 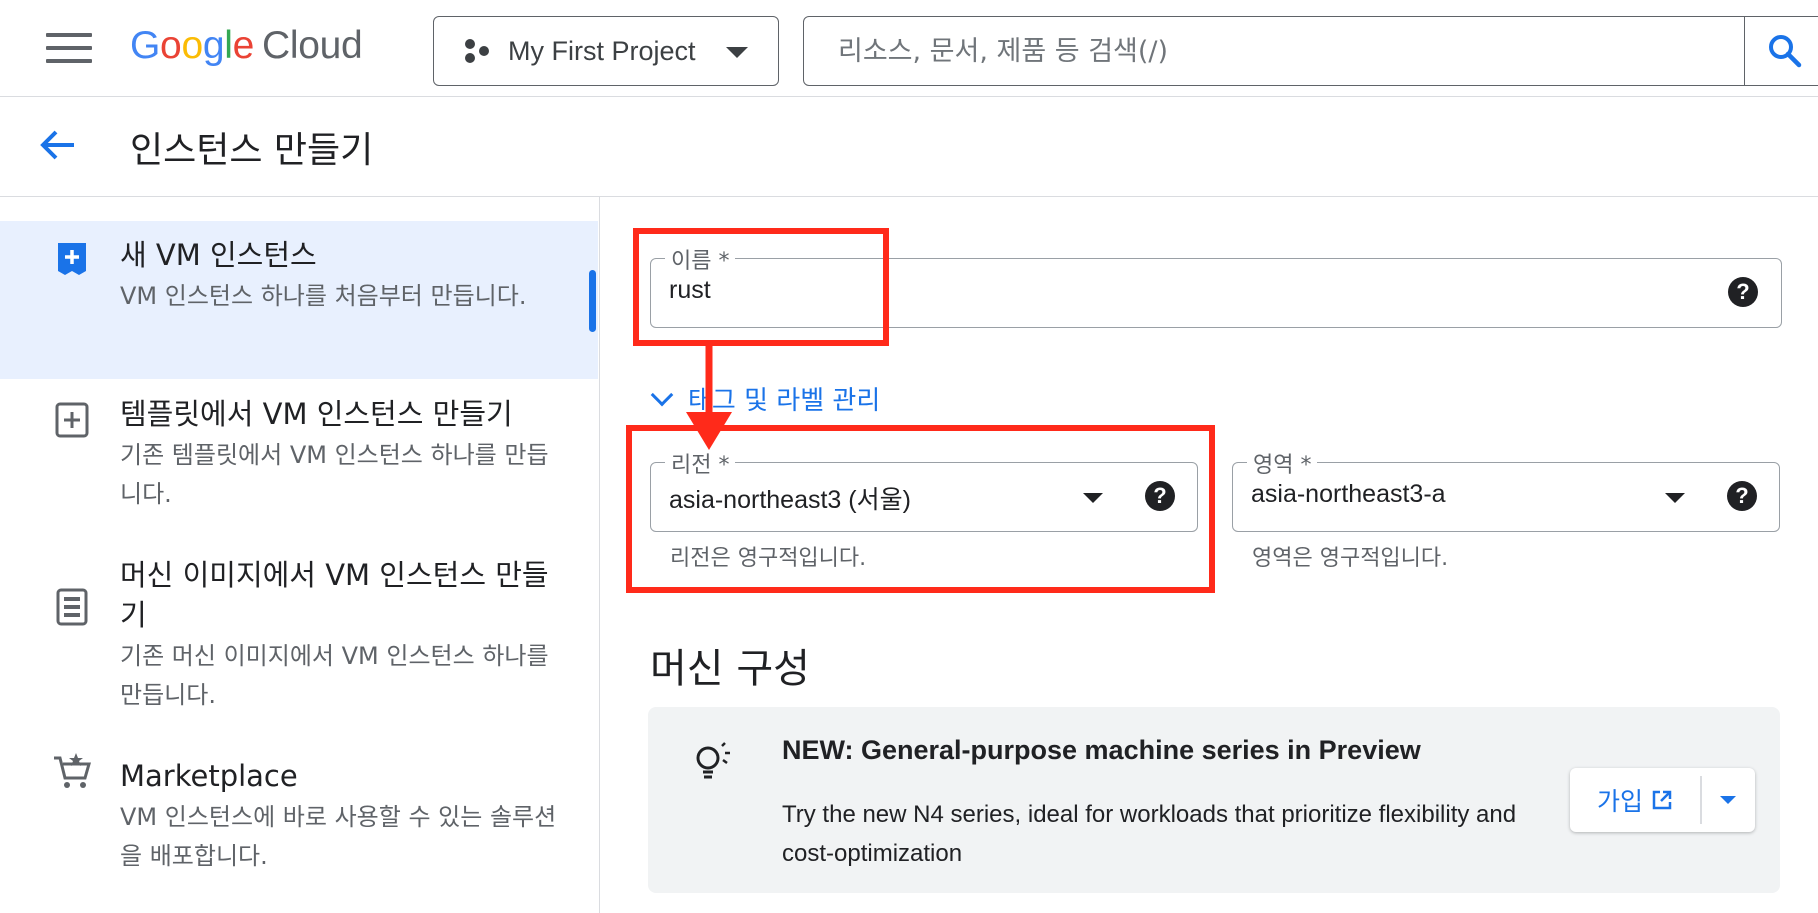 I want to click on back-arrow-icon, so click(x=58, y=145).